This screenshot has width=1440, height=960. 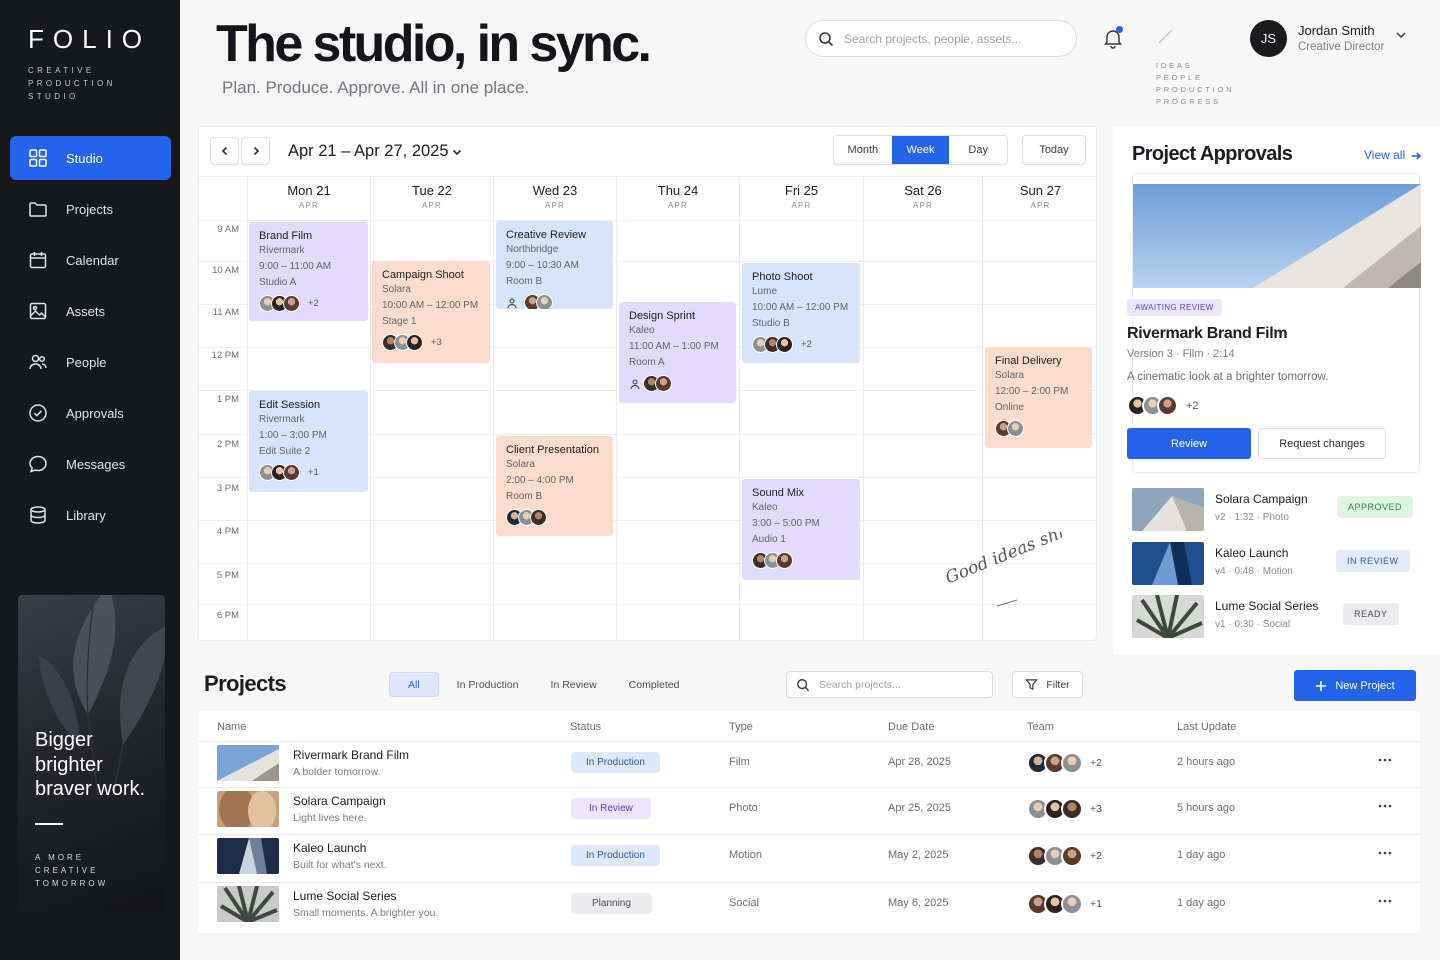 I want to click on sidebar-item-messages: Messages, so click(x=90, y=464).